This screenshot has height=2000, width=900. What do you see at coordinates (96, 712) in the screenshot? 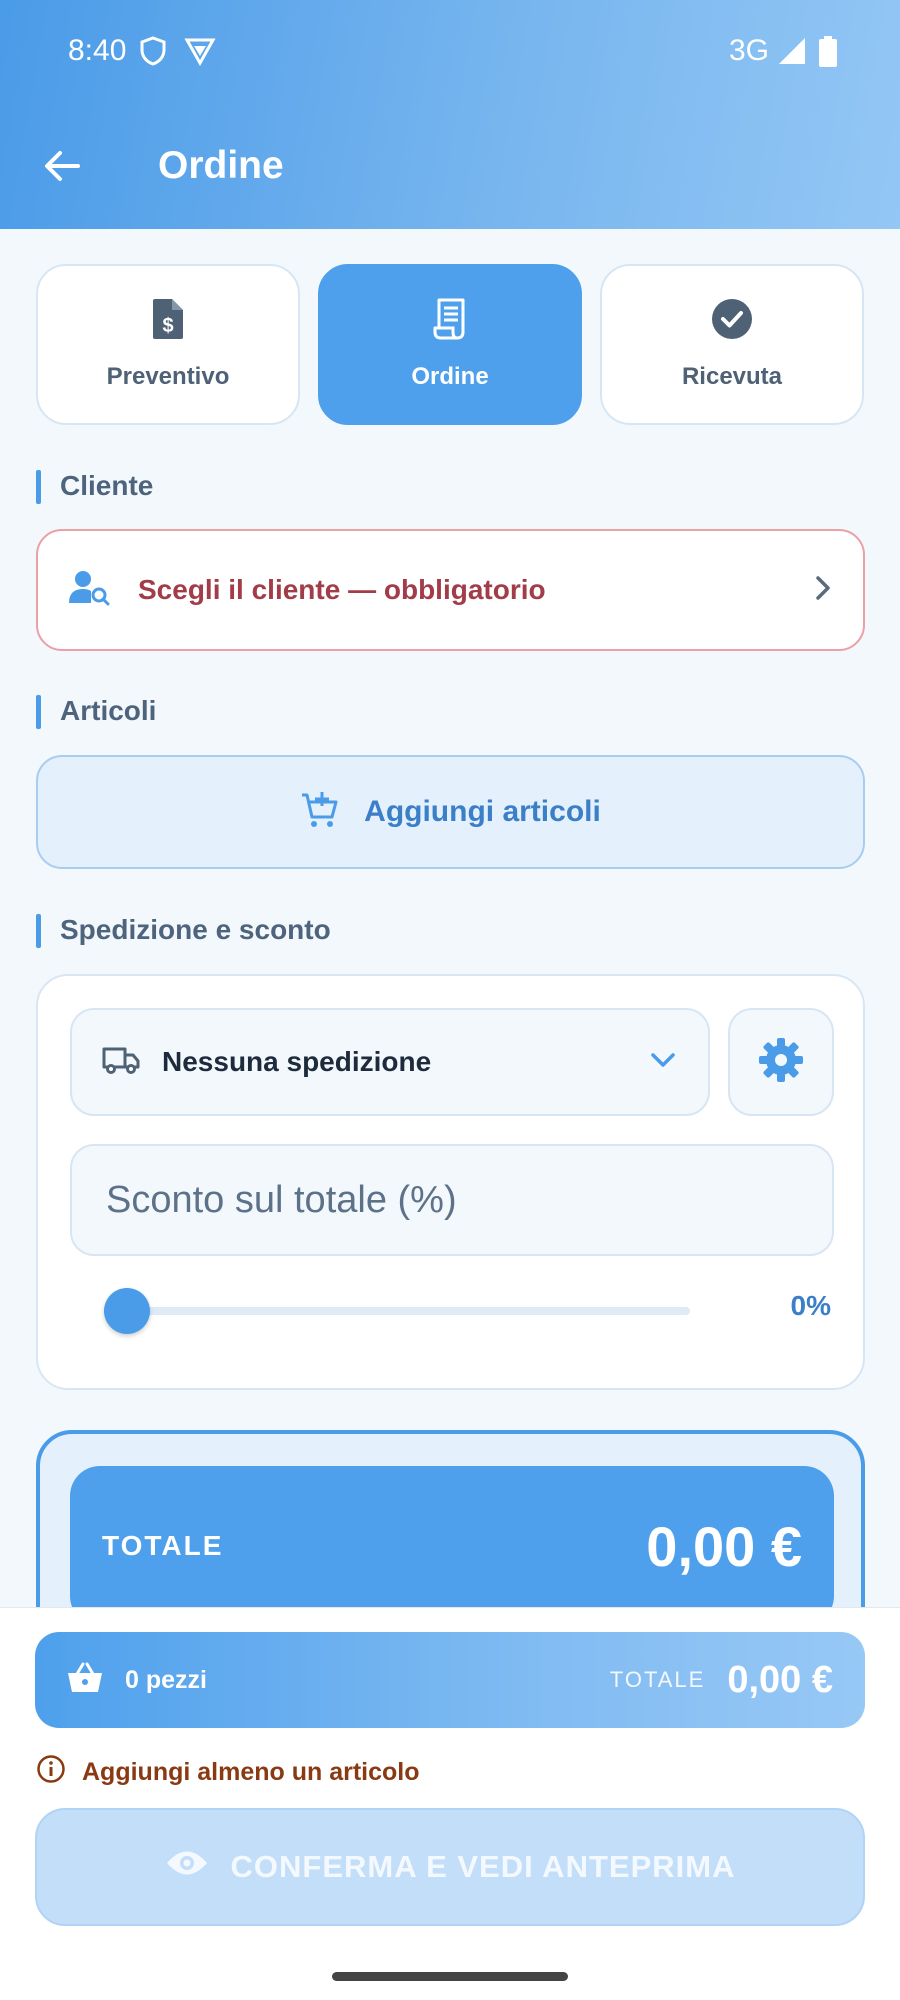
I see `section-title-articoli: Articoli` at bounding box center [96, 712].